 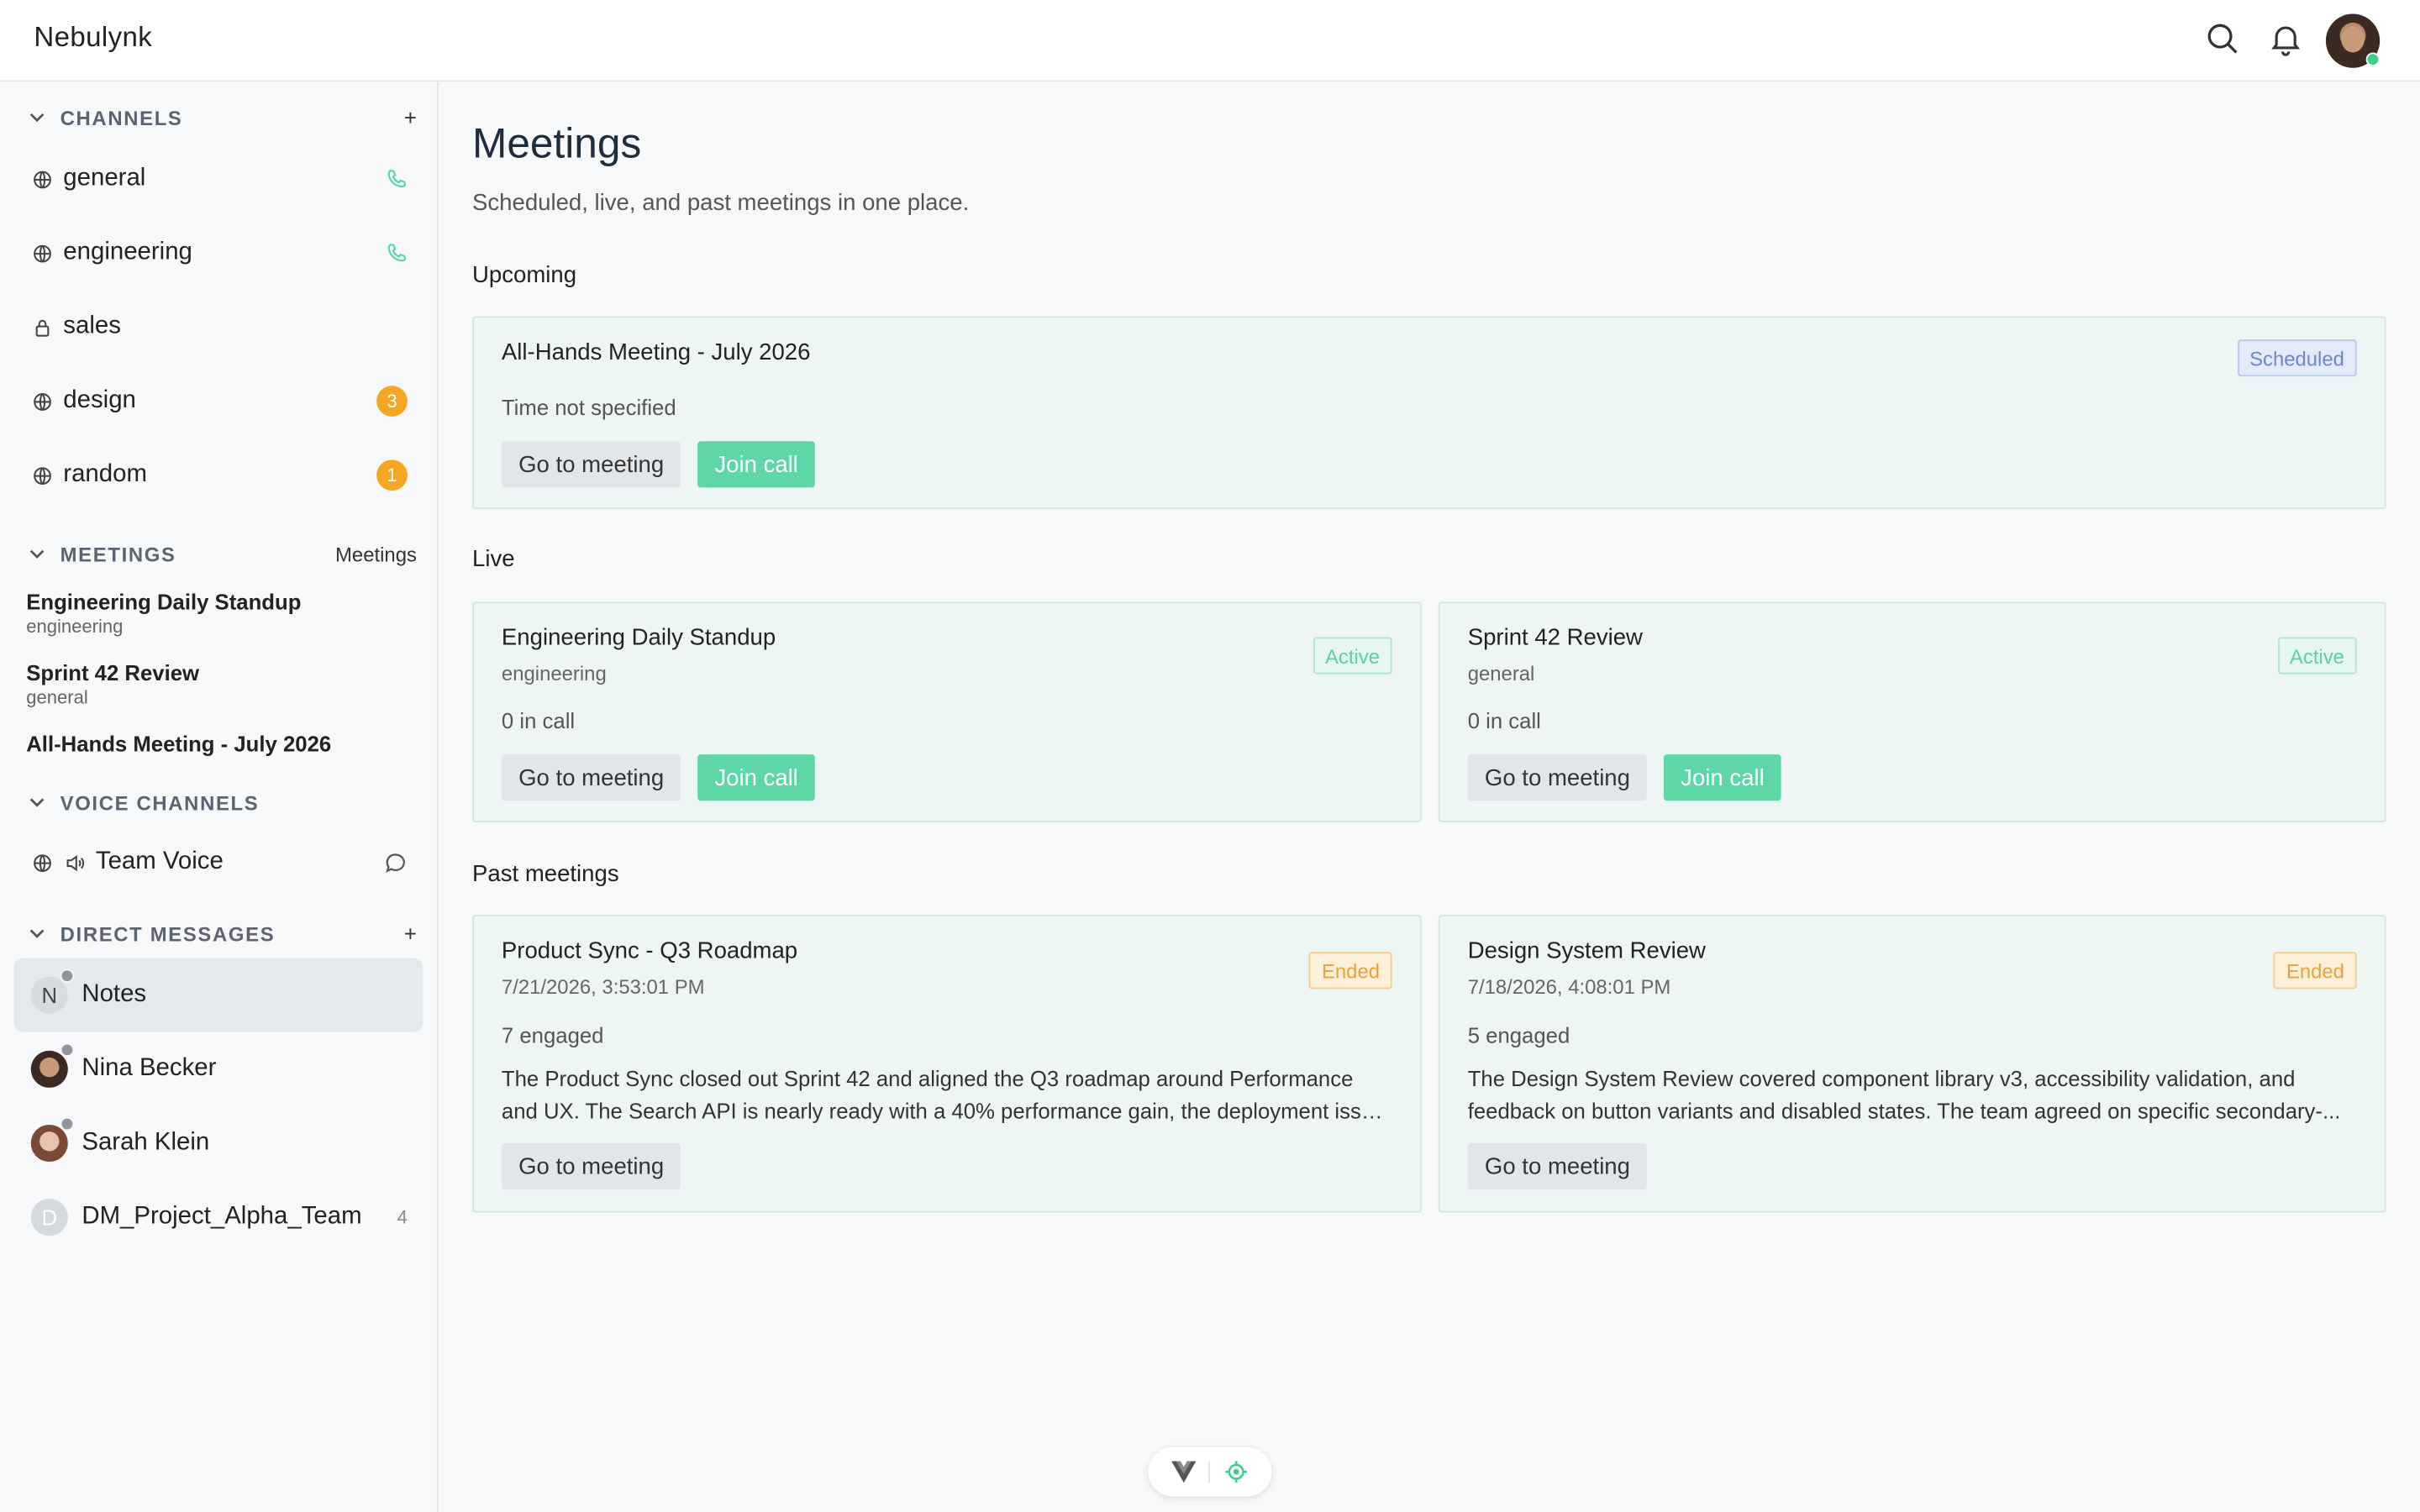 I want to click on online-status-dot, so click(x=2373, y=59).